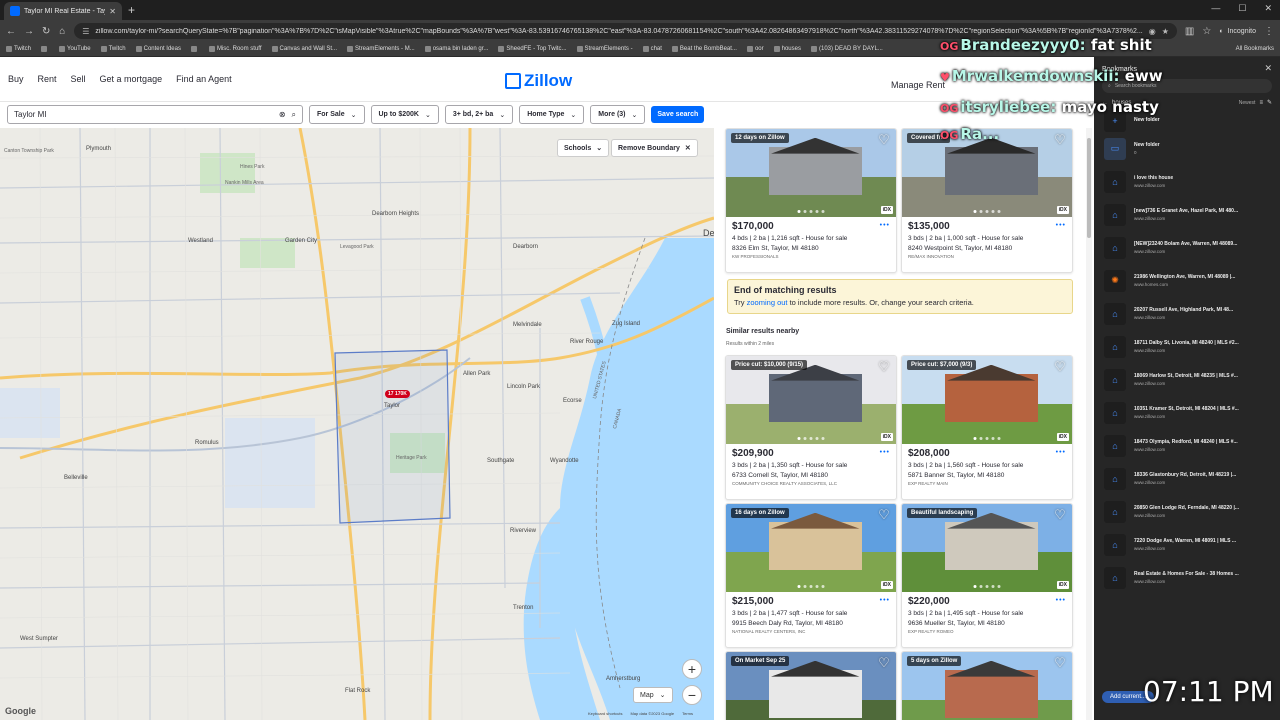 This screenshot has height=720, width=1280. I want to click on bookmark-item: chat, so click(652, 49).